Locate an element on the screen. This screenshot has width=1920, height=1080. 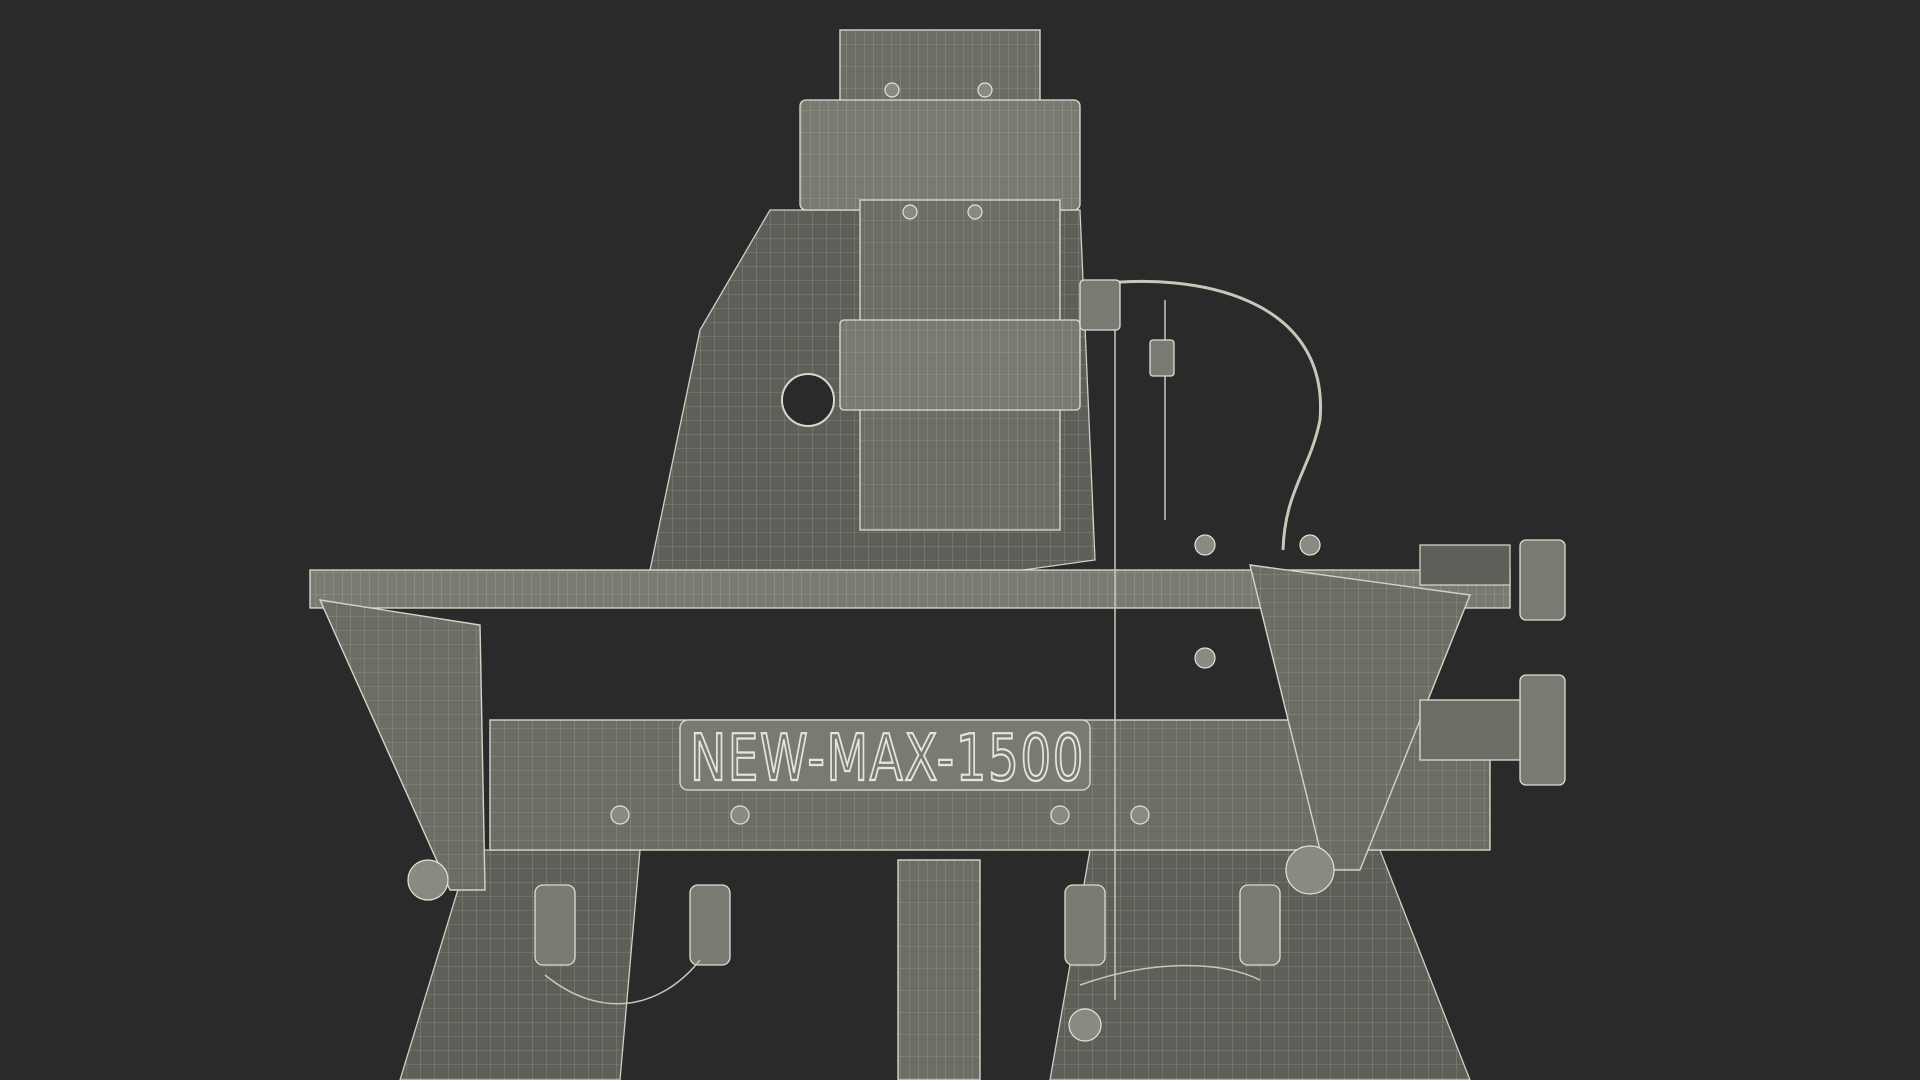
nameplate-text: NEW-MAX-1500 is located at coordinates (887, 759).